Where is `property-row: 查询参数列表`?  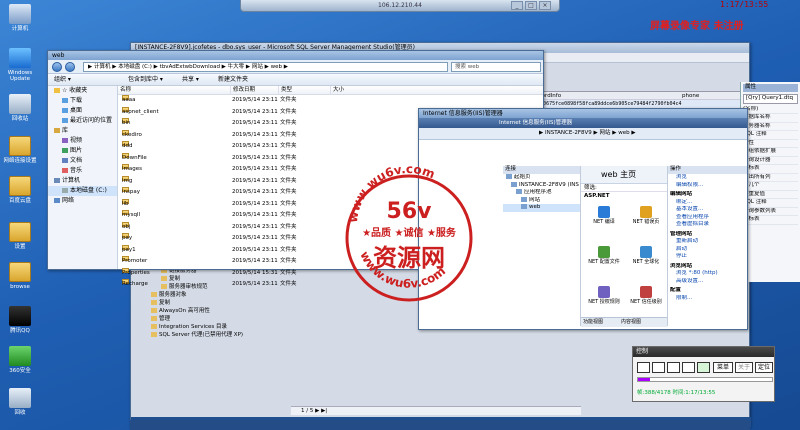 property-row: 查询参数列表 is located at coordinates (770, 212).